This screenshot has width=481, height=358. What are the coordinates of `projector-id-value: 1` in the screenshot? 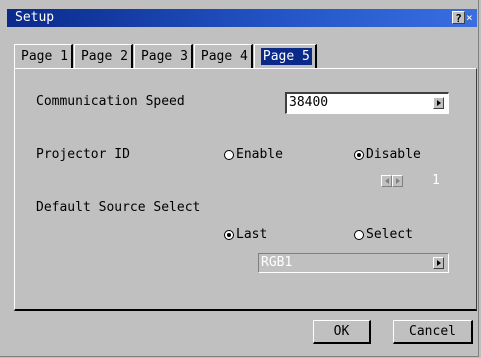 It's located at (436, 180).